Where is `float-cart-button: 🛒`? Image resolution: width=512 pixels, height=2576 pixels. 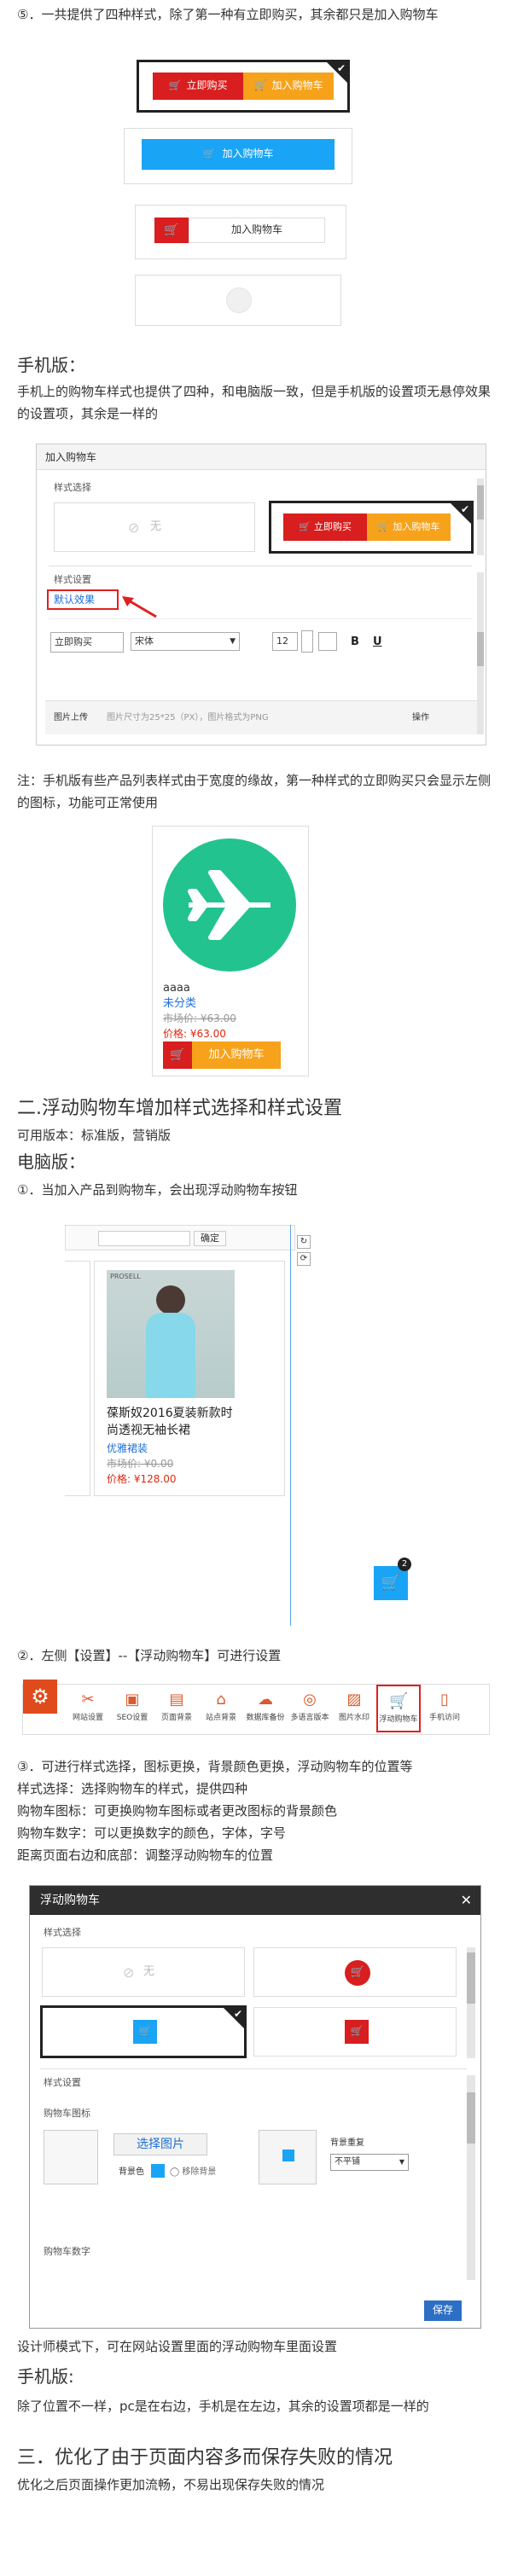 float-cart-button: 🛒 is located at coordinates (391, 1583).